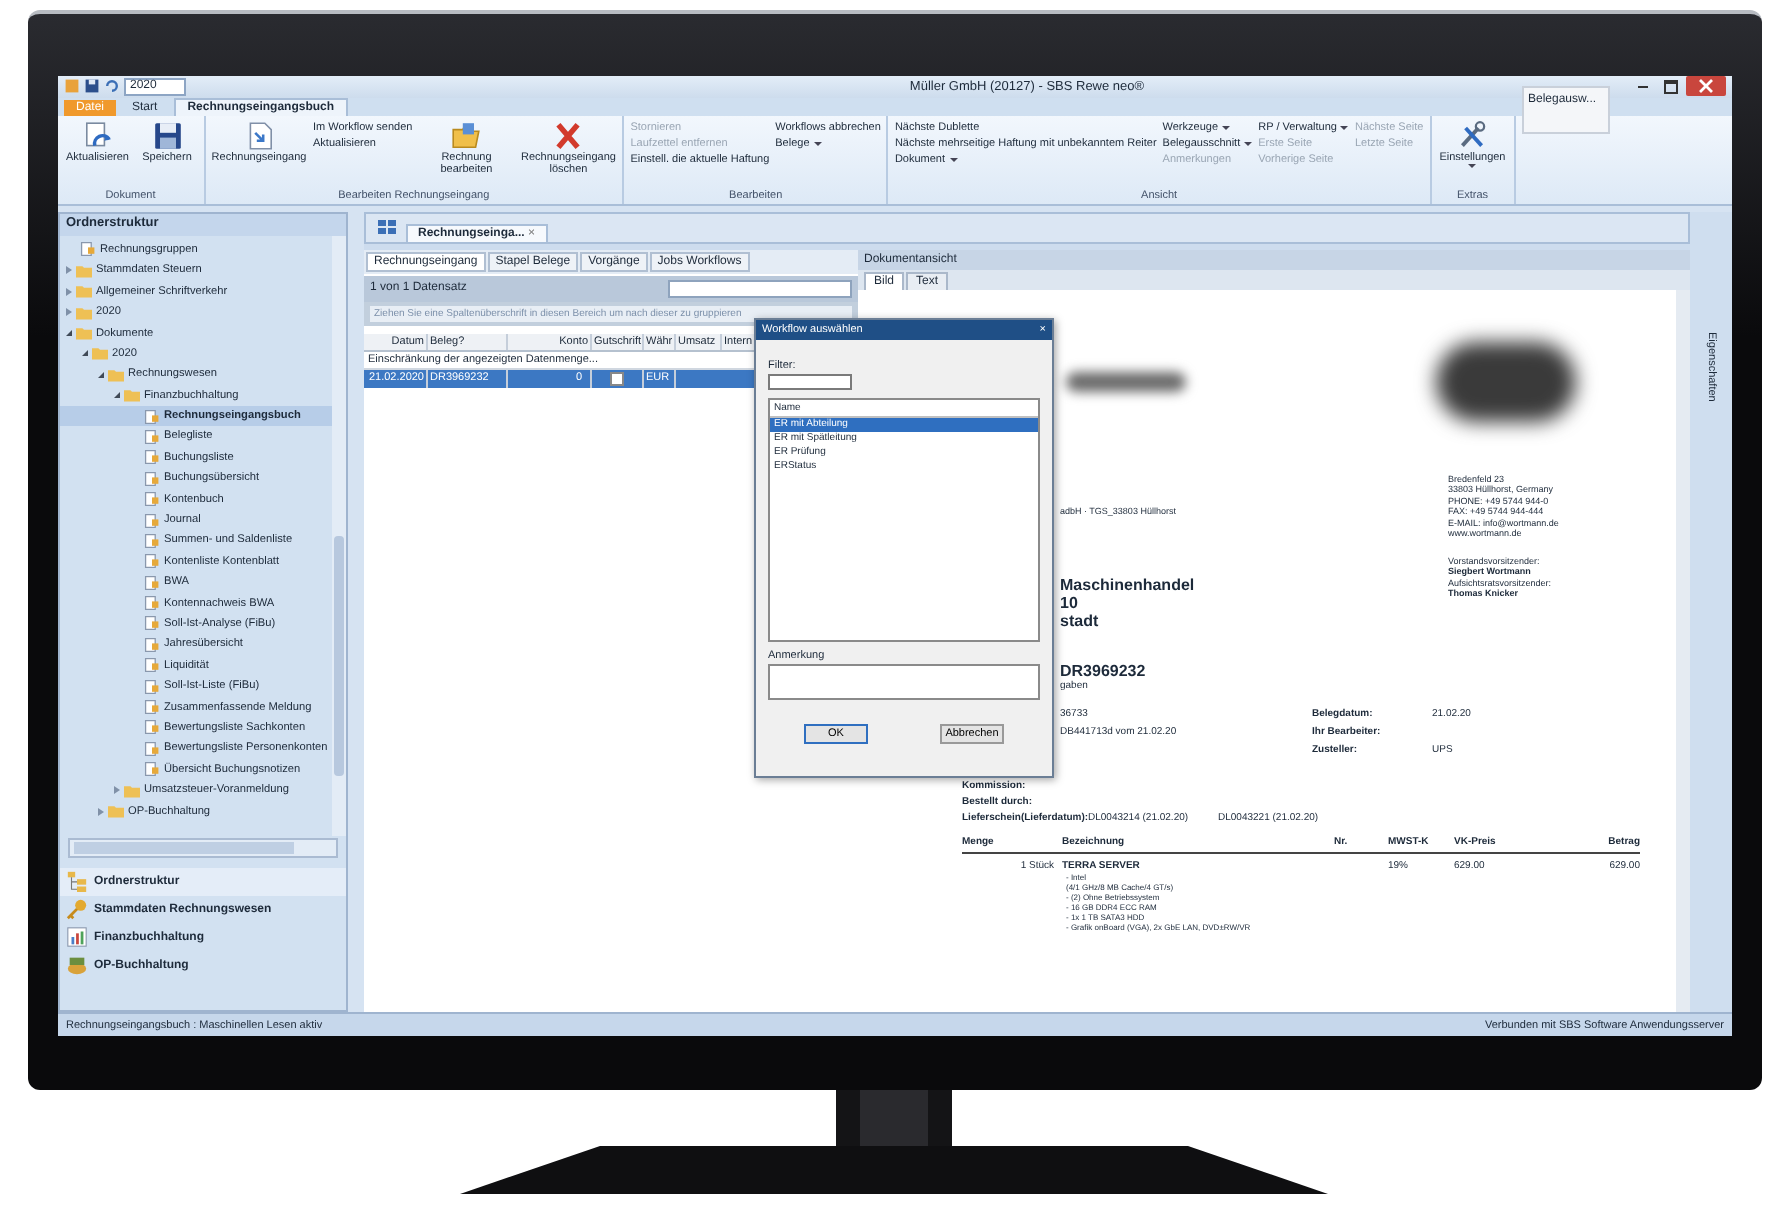  Describe the element at coordinates (760, 288) in the screenshot. I see `search-field` at that location.